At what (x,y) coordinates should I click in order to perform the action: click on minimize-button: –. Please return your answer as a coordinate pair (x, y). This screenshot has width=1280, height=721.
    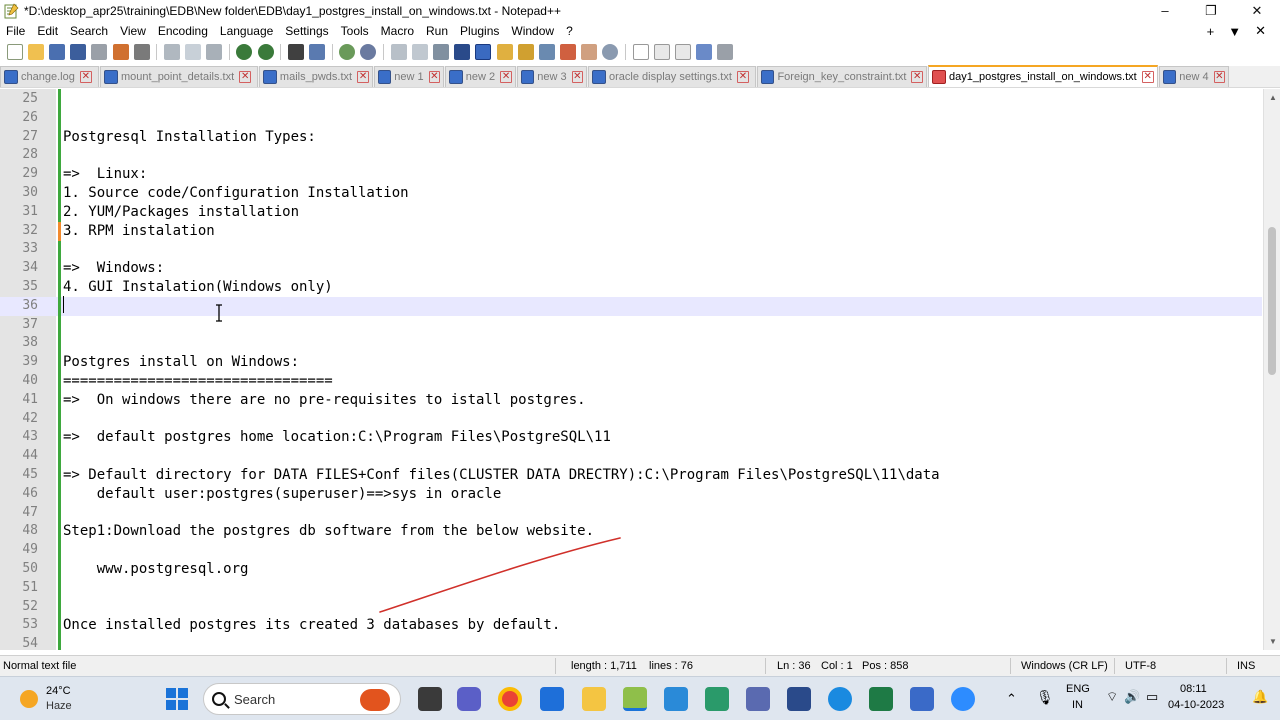
    Looking at the image, I should click on (1165, 10).